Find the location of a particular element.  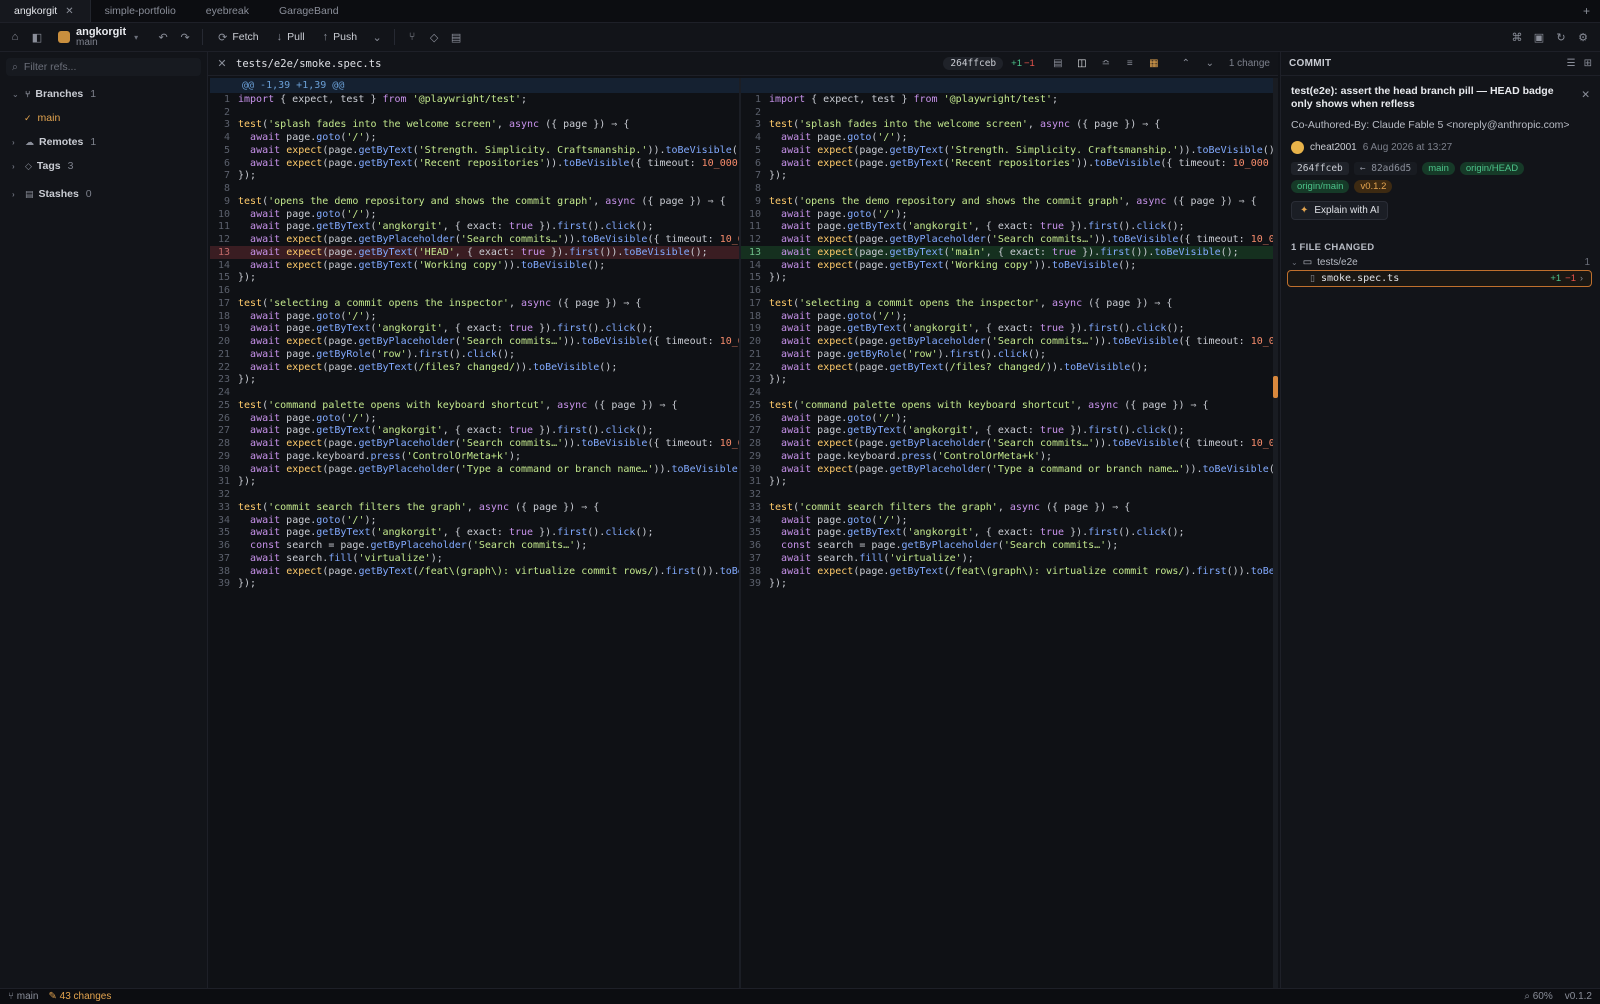

filter-refs-input is located at coordinates (108, 67).